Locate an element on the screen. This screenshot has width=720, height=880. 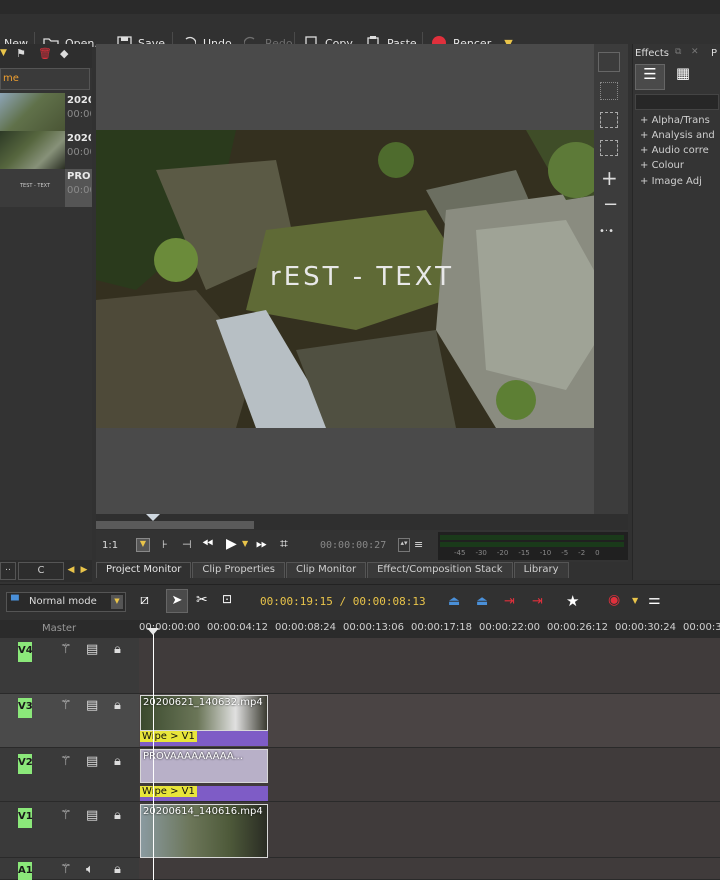
track-header-v3: V3 ⚚ ▤ 🔒︎ is located at coordinates (69, 721).